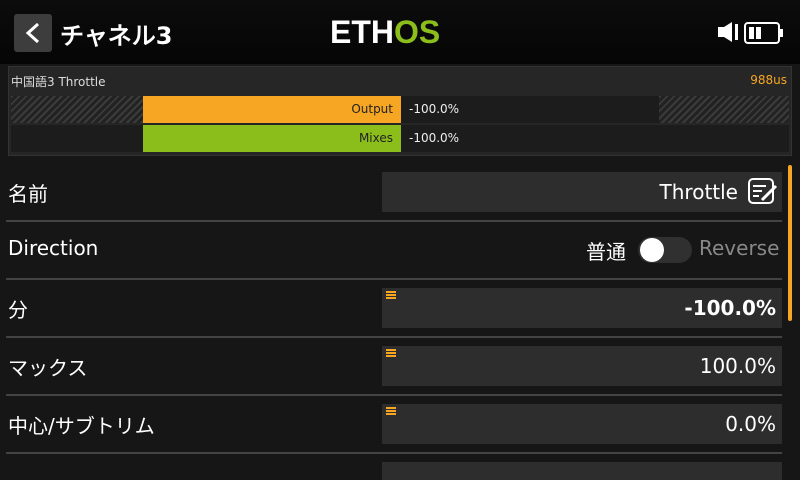 Image resolution: width=800 pixels, height=480 pixels. I want to click on min-label: 分, so click(18, 310).